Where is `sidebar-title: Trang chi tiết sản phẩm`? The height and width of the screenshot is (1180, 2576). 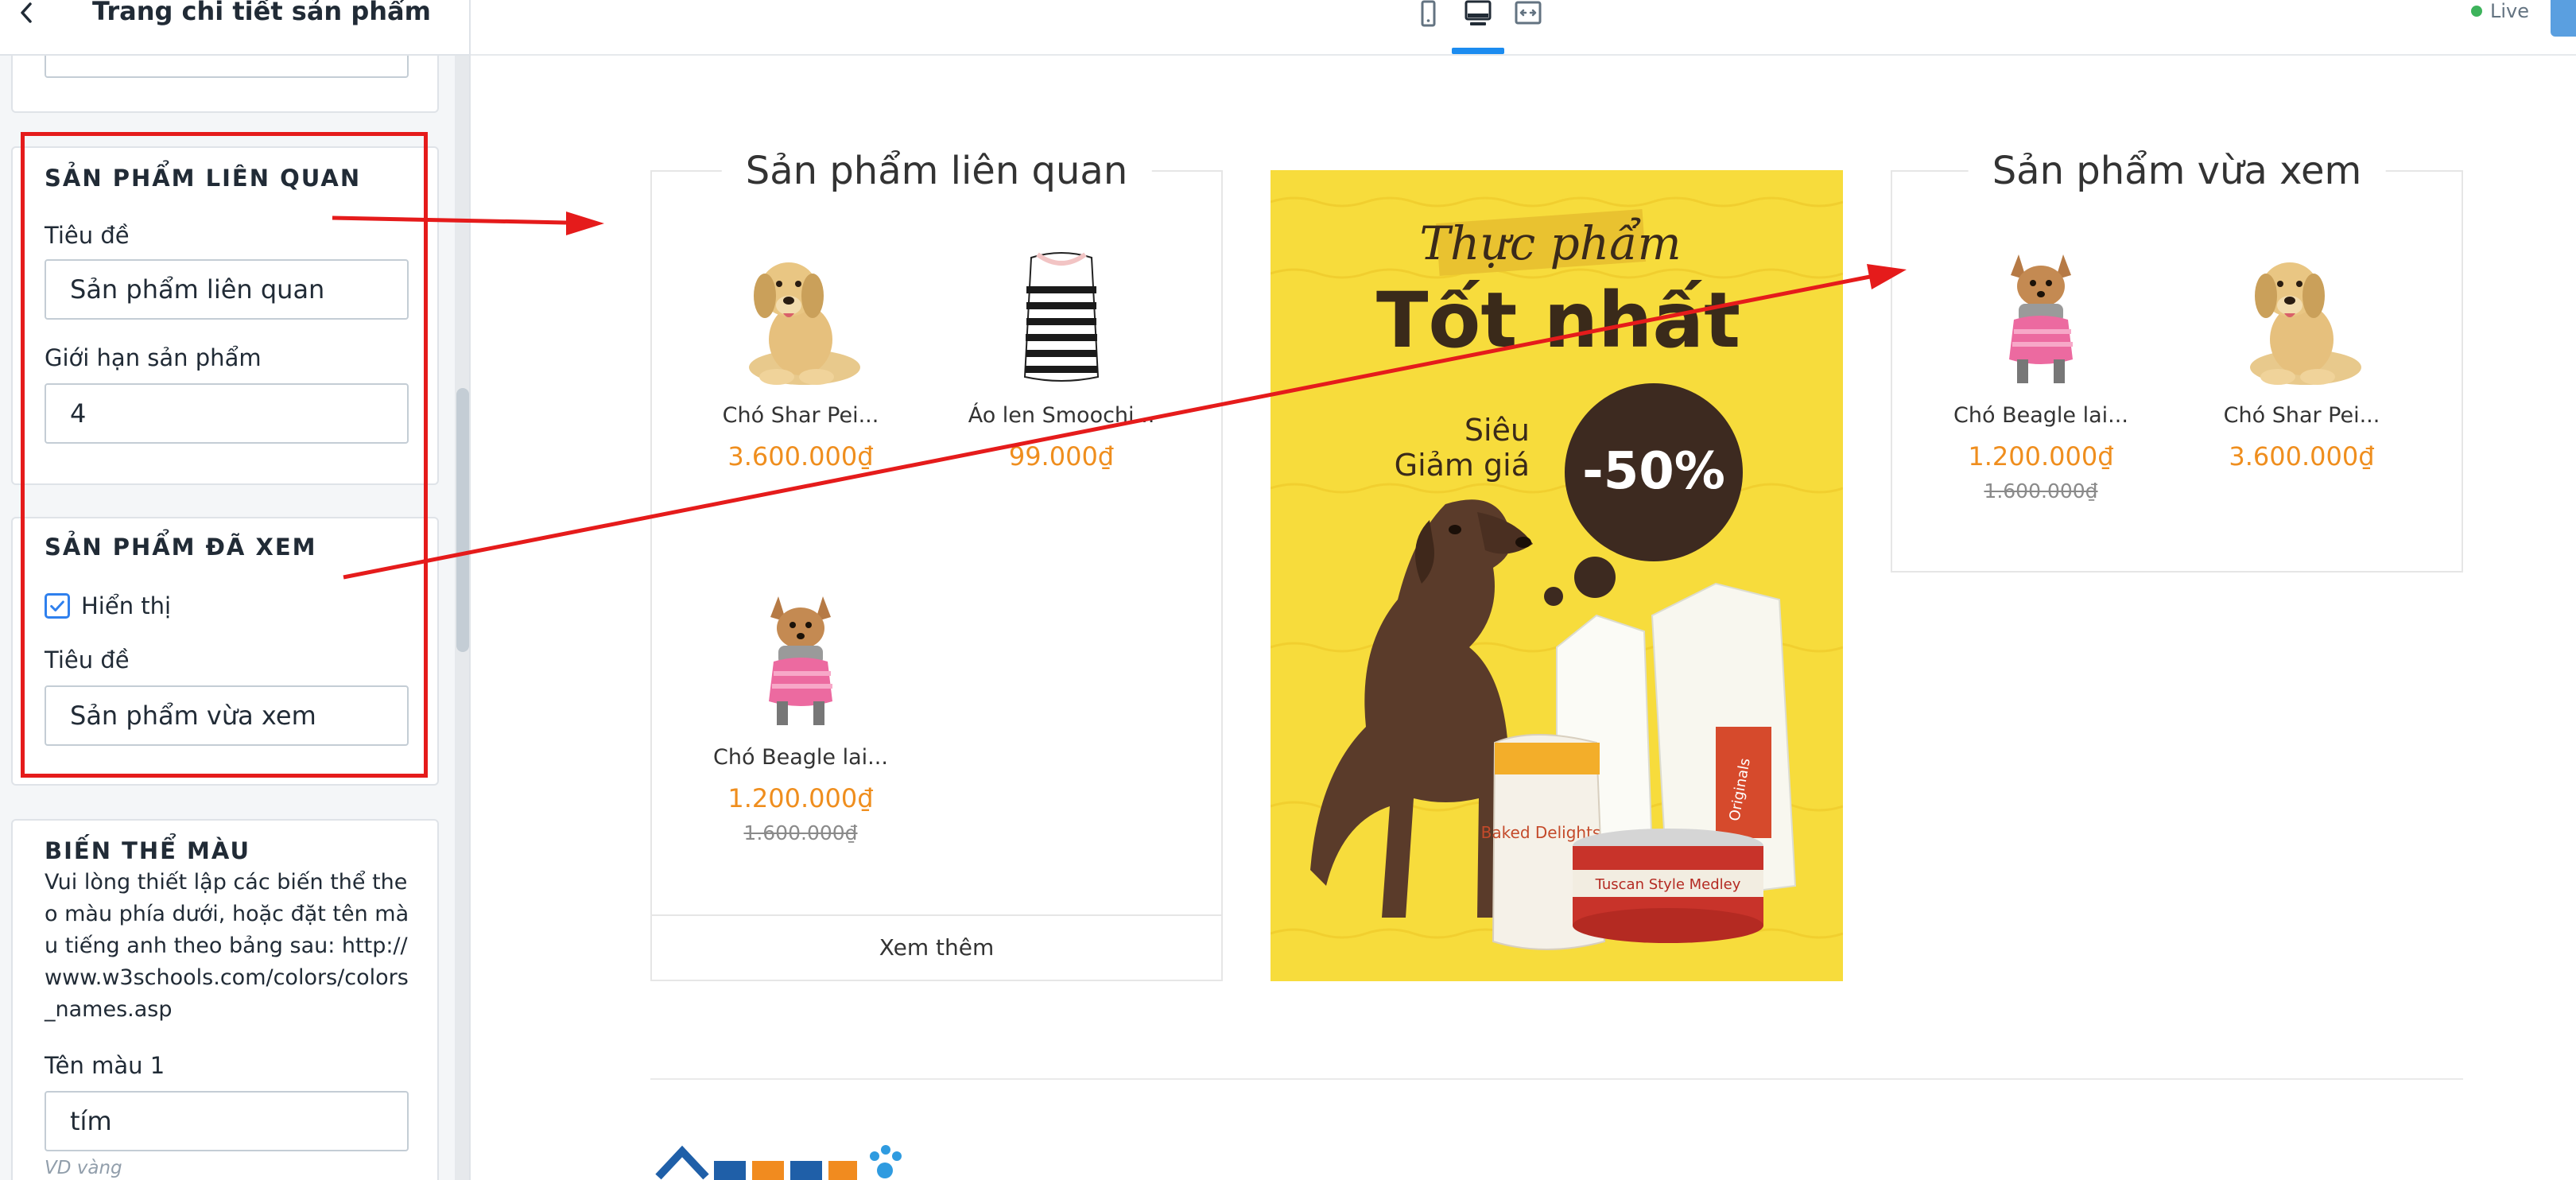 sidebar-title: Trang chi tiết sản phẩm is located at coordinates (261, 13).